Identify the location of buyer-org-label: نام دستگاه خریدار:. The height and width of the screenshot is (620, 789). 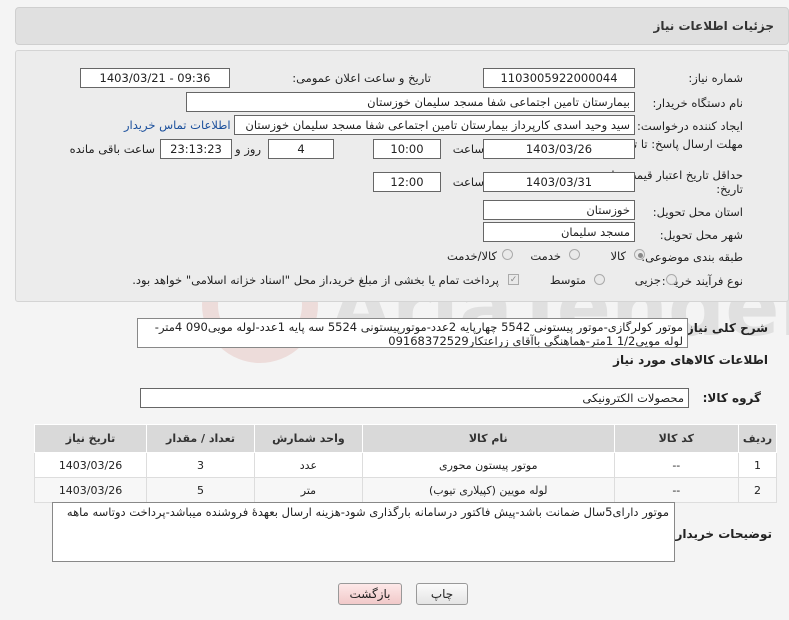
(697, 103).